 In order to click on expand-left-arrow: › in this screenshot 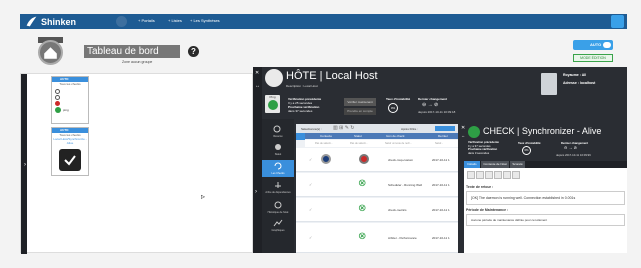, I will do `click(25, 165)`.